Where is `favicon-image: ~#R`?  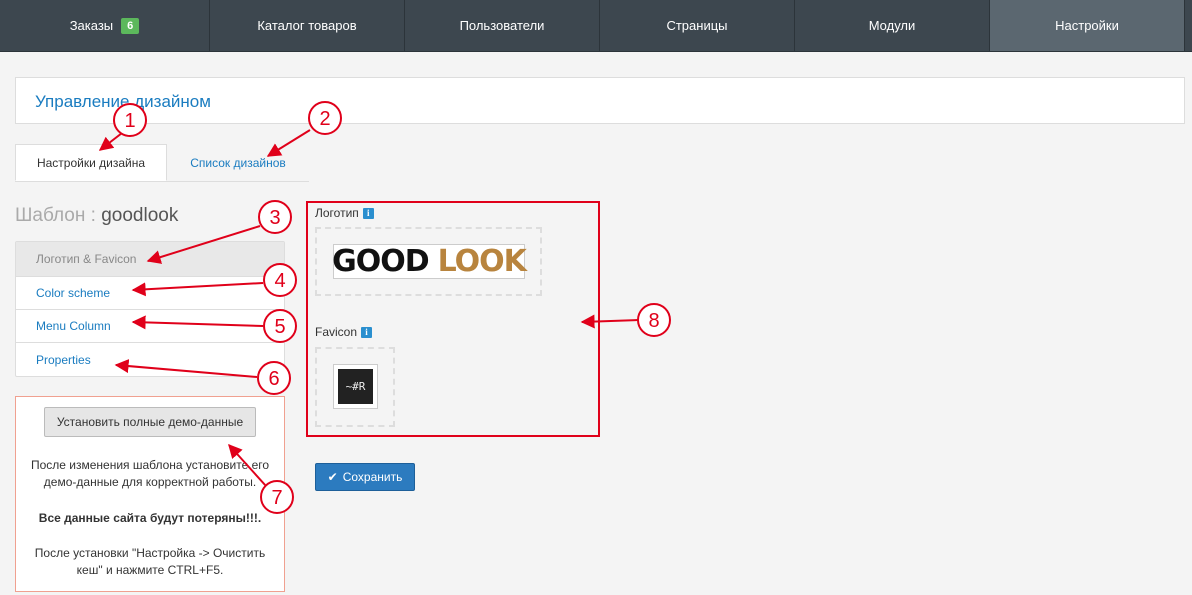 favicon-image: ~#R is located at coordinates (355, 386).